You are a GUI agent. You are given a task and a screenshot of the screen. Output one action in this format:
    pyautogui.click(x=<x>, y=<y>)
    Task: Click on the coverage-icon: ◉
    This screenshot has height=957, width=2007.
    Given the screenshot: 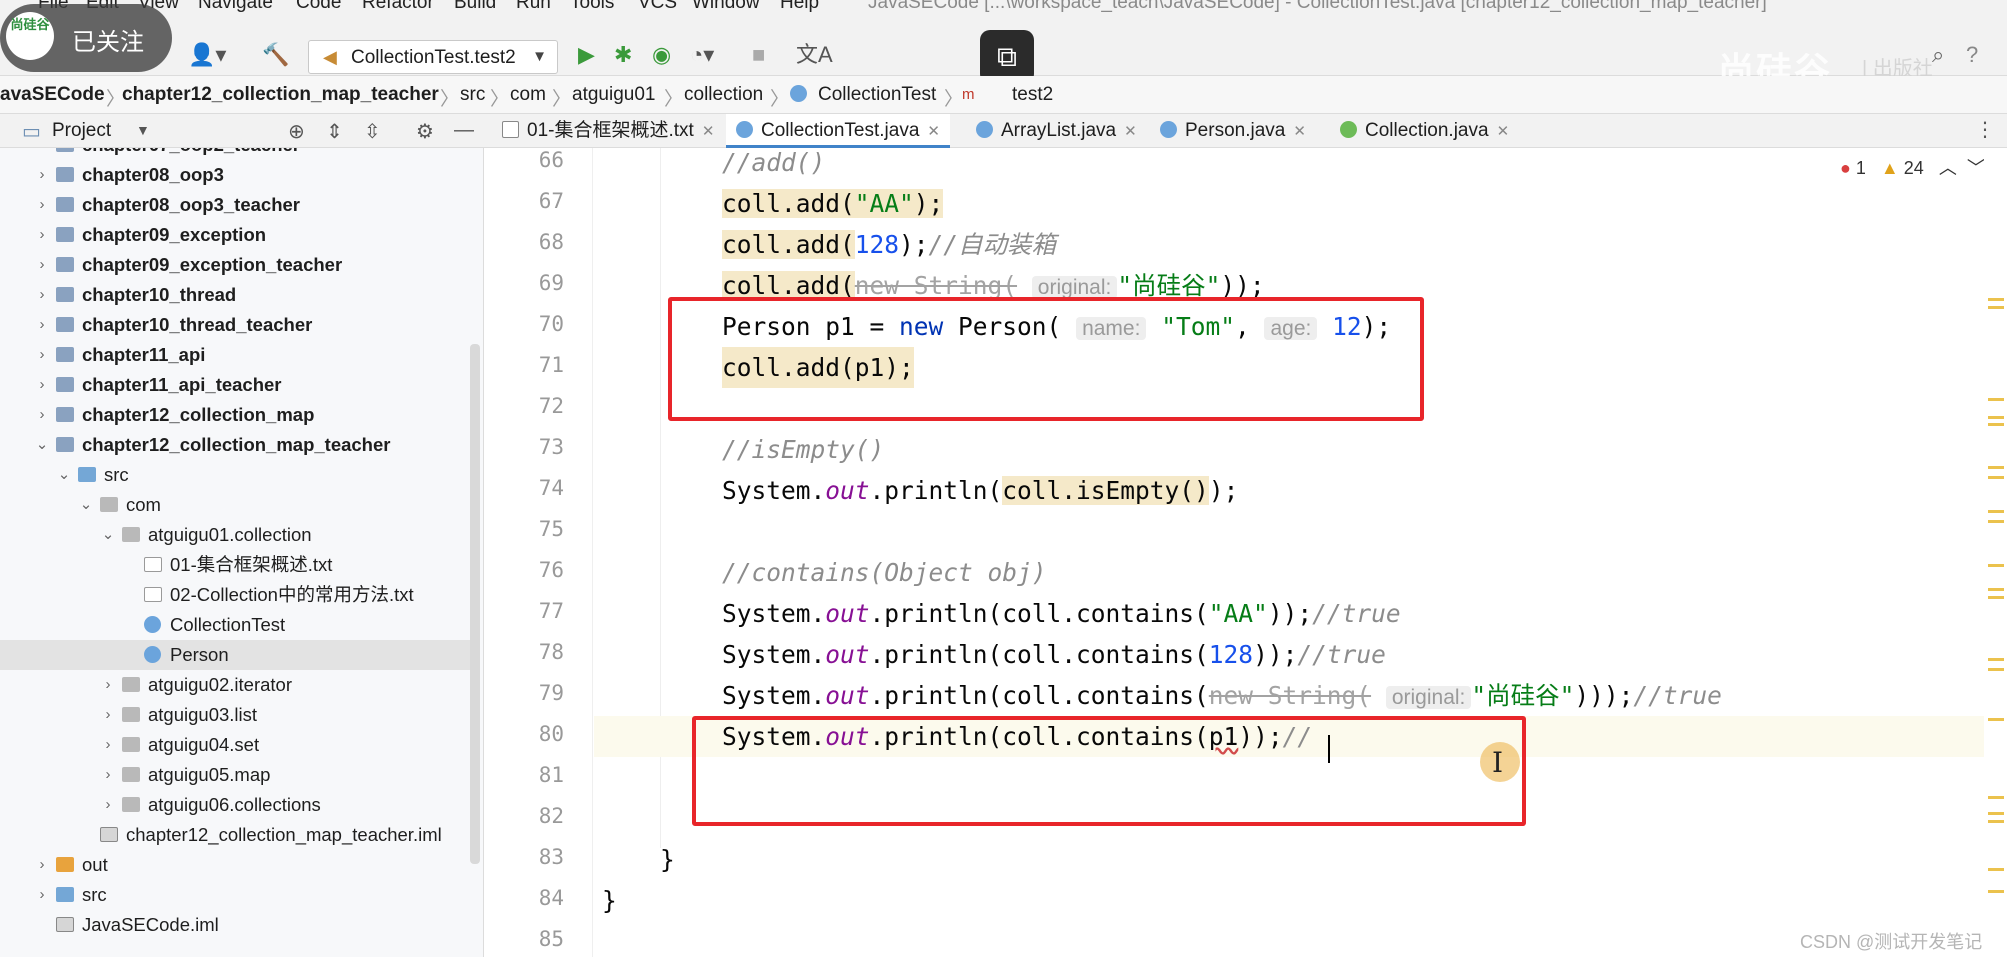 What is the action you would take?
    pyautogui.click(x=661, y=55)
    